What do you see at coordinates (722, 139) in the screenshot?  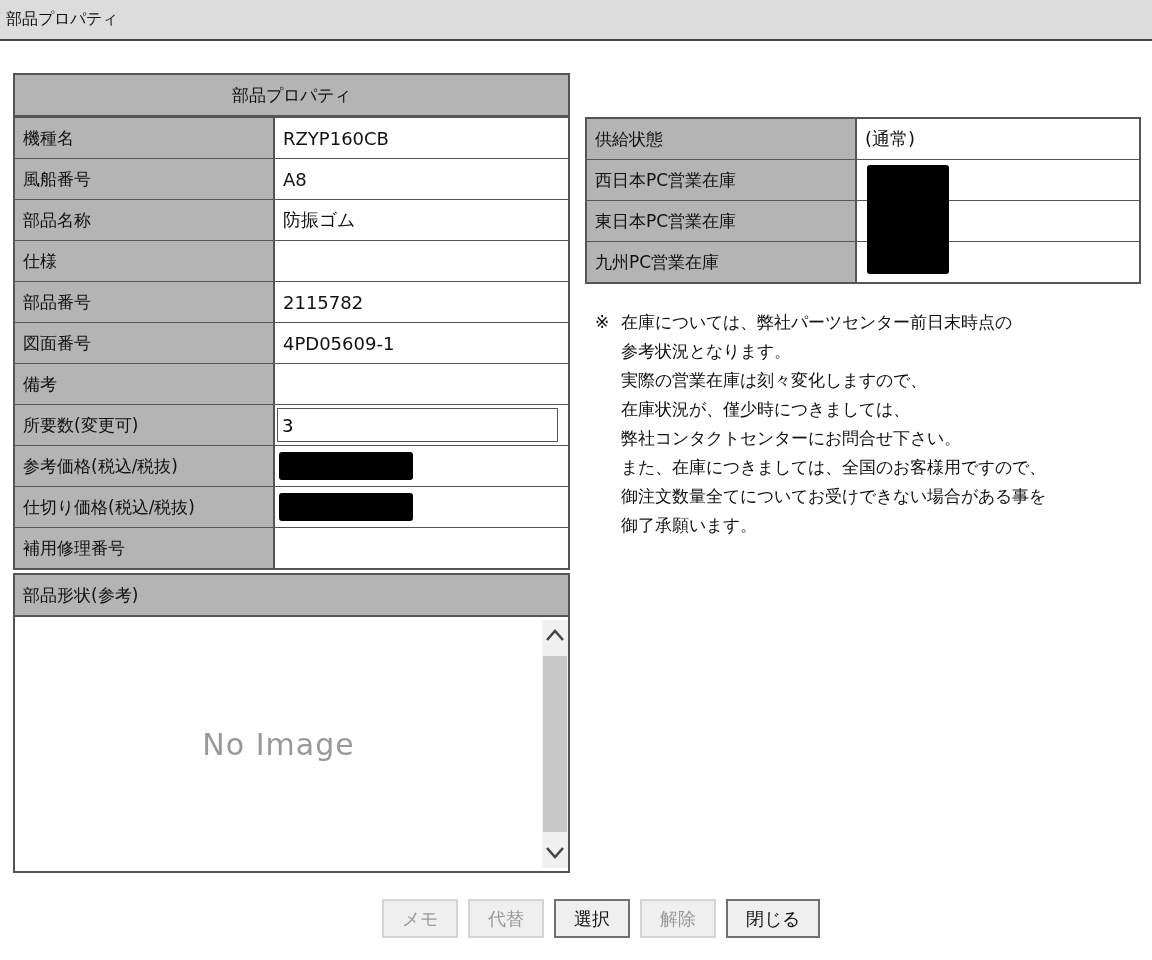 I see `row-label: 供給状態` at bounding box center [722, 139].